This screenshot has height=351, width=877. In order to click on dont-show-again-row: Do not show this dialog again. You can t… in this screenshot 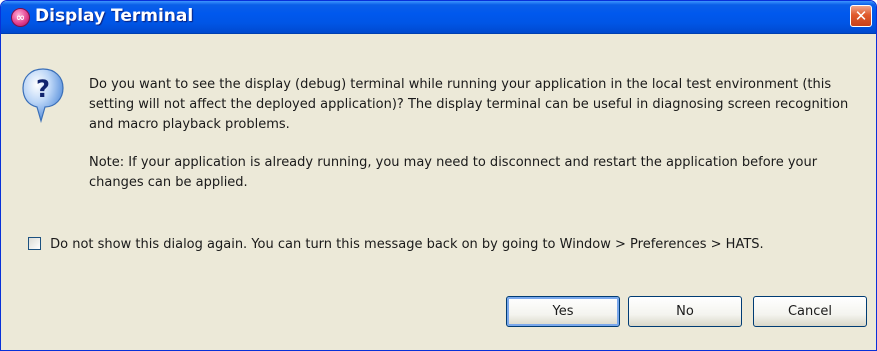, I will do `click(396, 244)`.